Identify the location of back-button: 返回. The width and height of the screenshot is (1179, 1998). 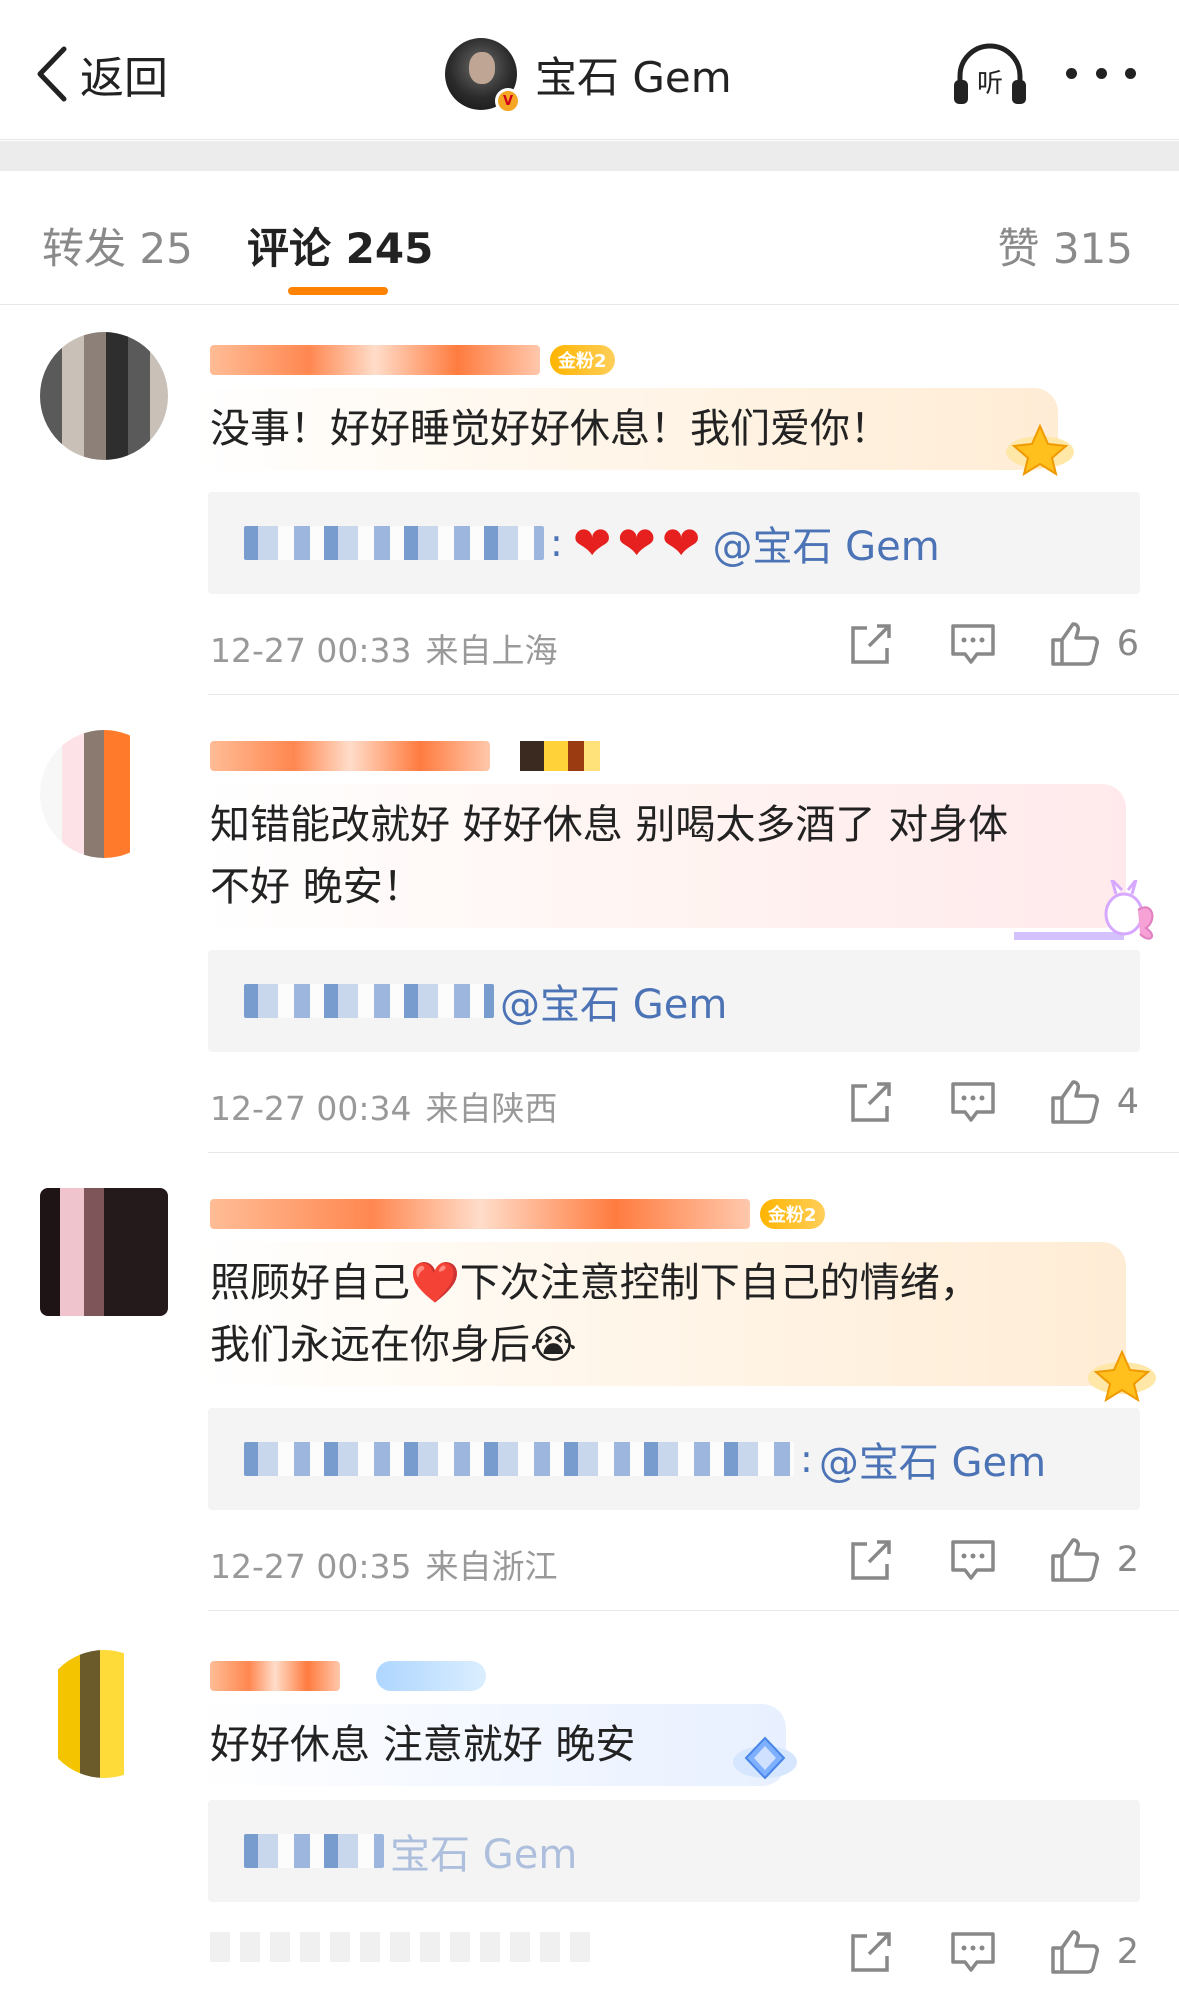
(101, 74).